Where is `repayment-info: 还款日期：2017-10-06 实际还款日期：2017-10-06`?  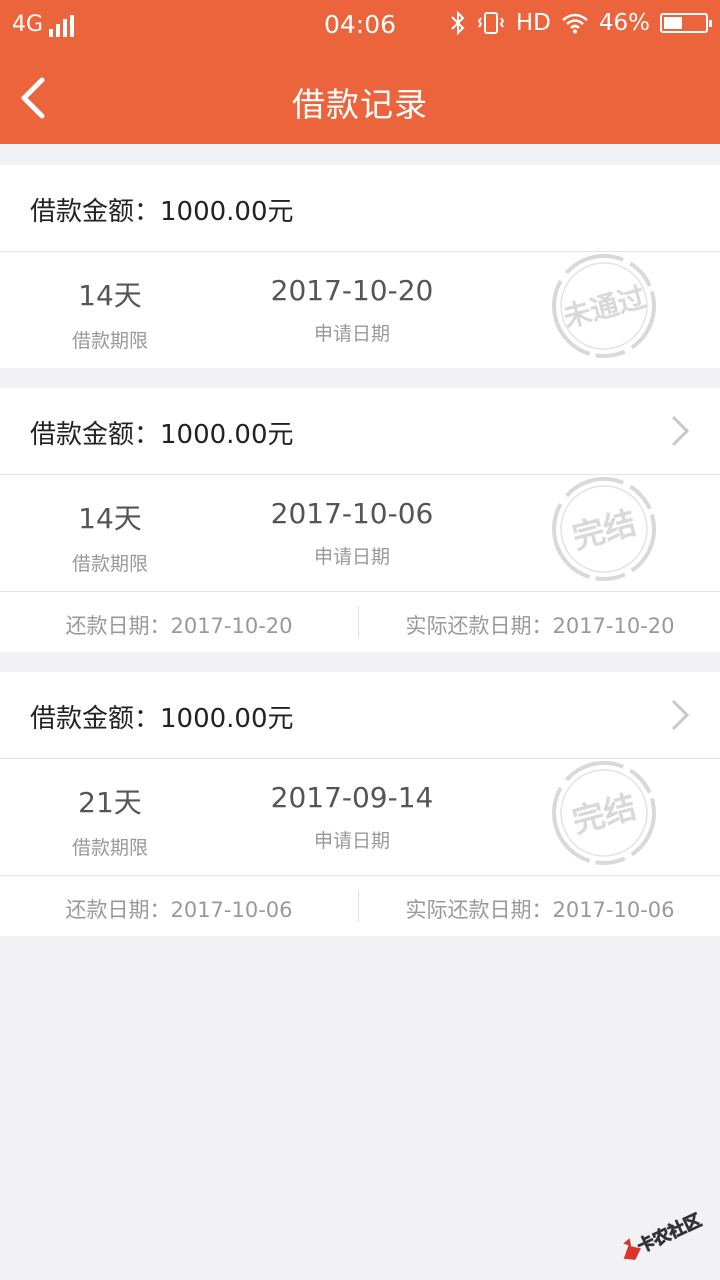
repayment-info: 还款日期：2017-10-06 实际还款日期：2017-10-06 is located at coordinates (360, 905).